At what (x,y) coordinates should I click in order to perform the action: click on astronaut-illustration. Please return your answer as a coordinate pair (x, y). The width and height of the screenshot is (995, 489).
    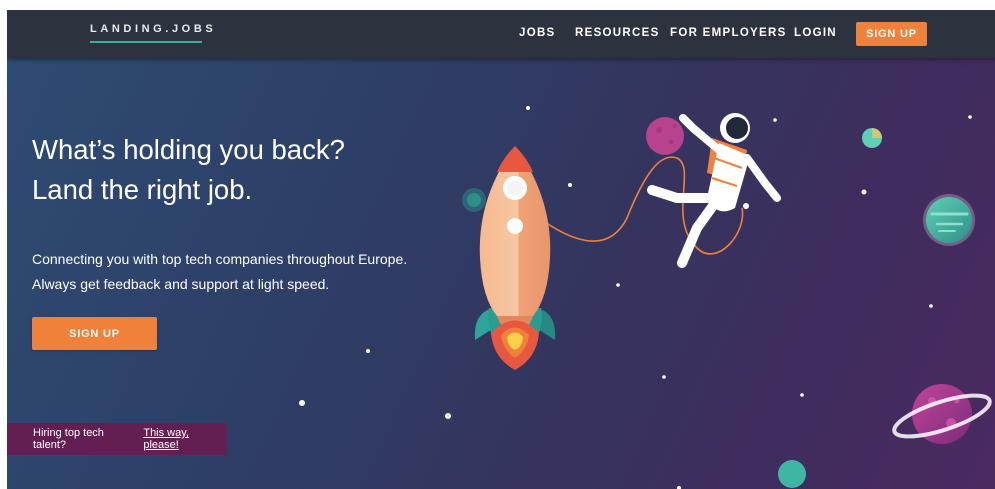
    Looking at the image, I should click on (713, 190).